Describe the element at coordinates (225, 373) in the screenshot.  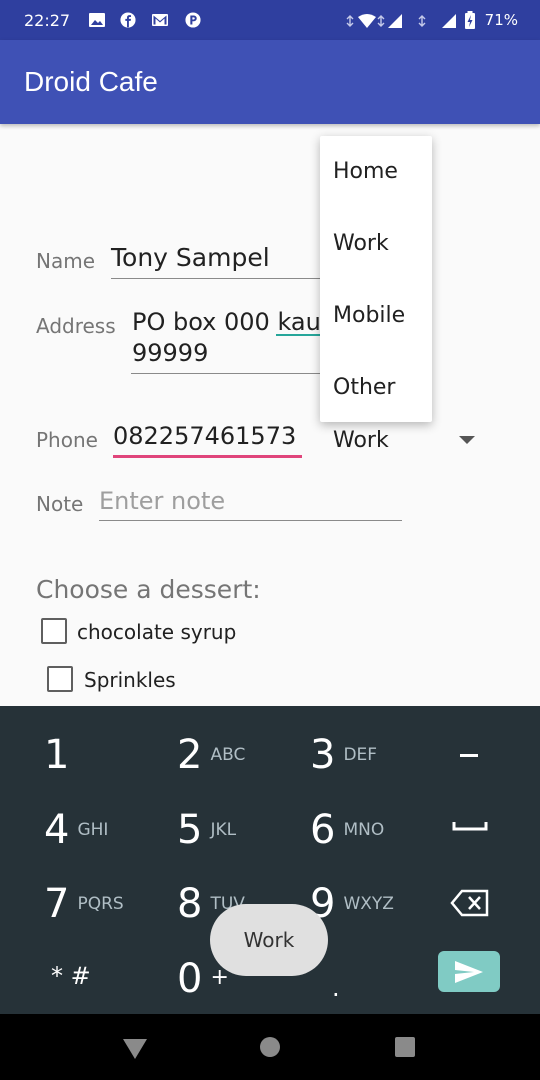
I see `address-underline` at that location.